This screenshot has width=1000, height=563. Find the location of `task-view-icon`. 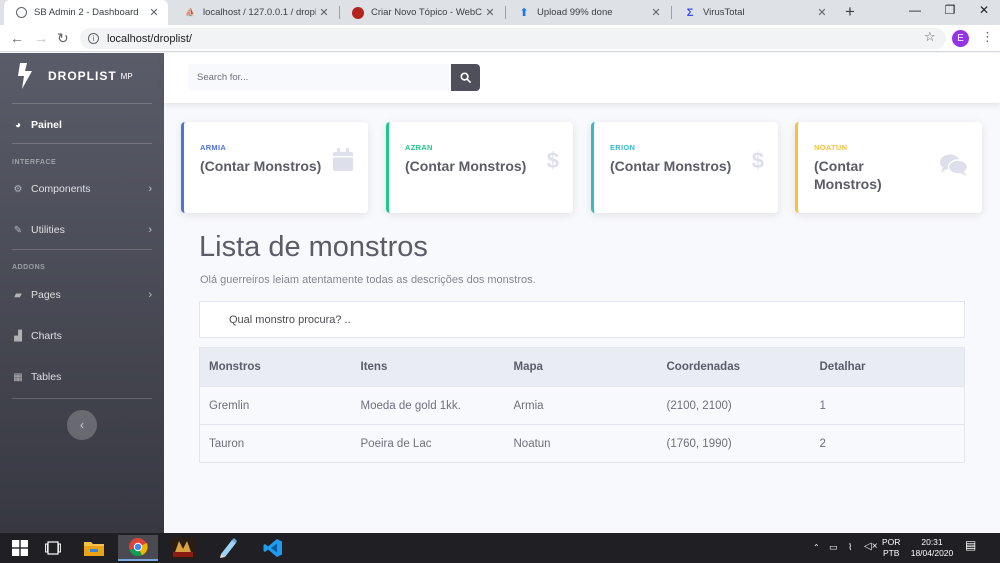

task-view-icon is located at coordinates (53, 548).